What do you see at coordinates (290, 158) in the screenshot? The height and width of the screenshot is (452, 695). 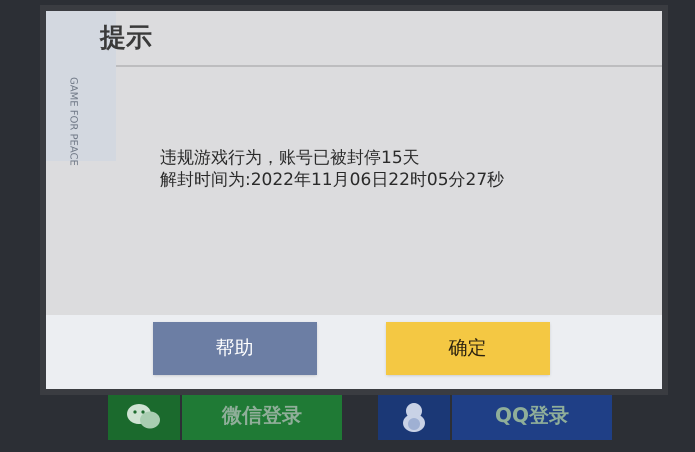 I see `message-line: 违规游戏行为，账号已被封停15天` at bounding box center [290, 158].